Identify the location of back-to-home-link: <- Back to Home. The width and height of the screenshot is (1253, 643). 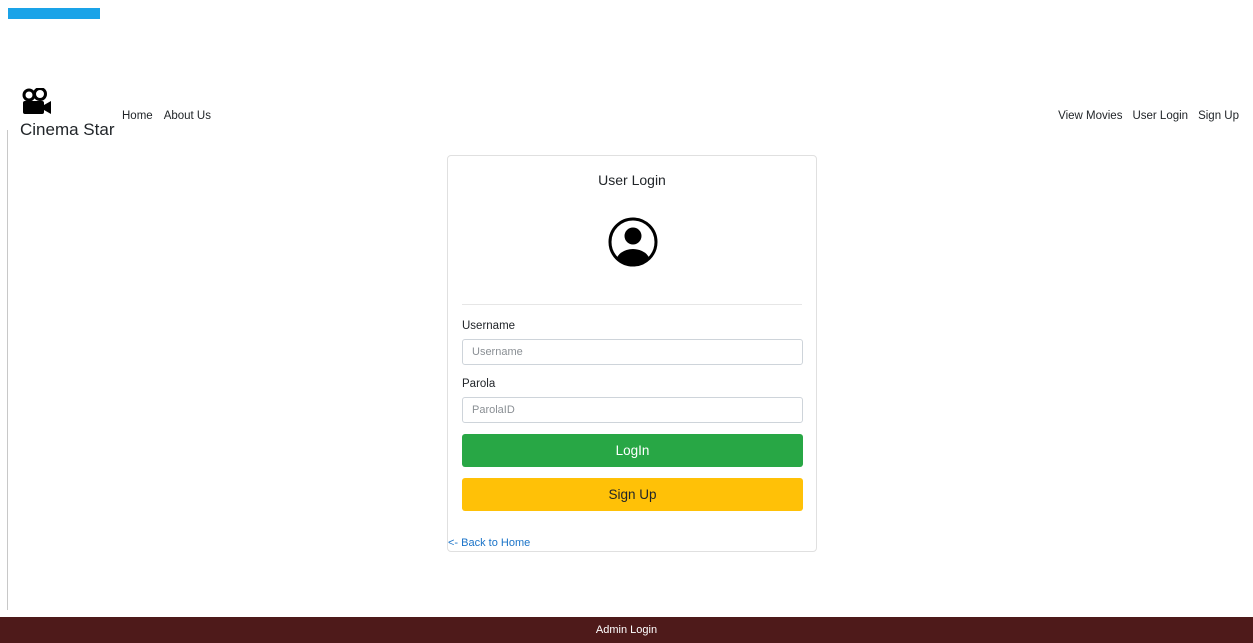
(489, 543).